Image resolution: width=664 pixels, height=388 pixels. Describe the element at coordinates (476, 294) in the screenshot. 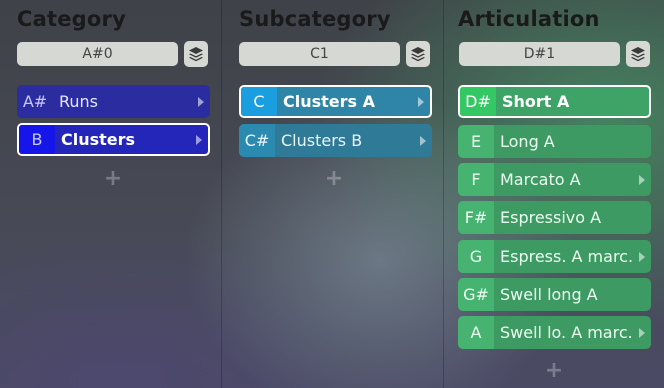

I see `key-badge: G#` at that location.